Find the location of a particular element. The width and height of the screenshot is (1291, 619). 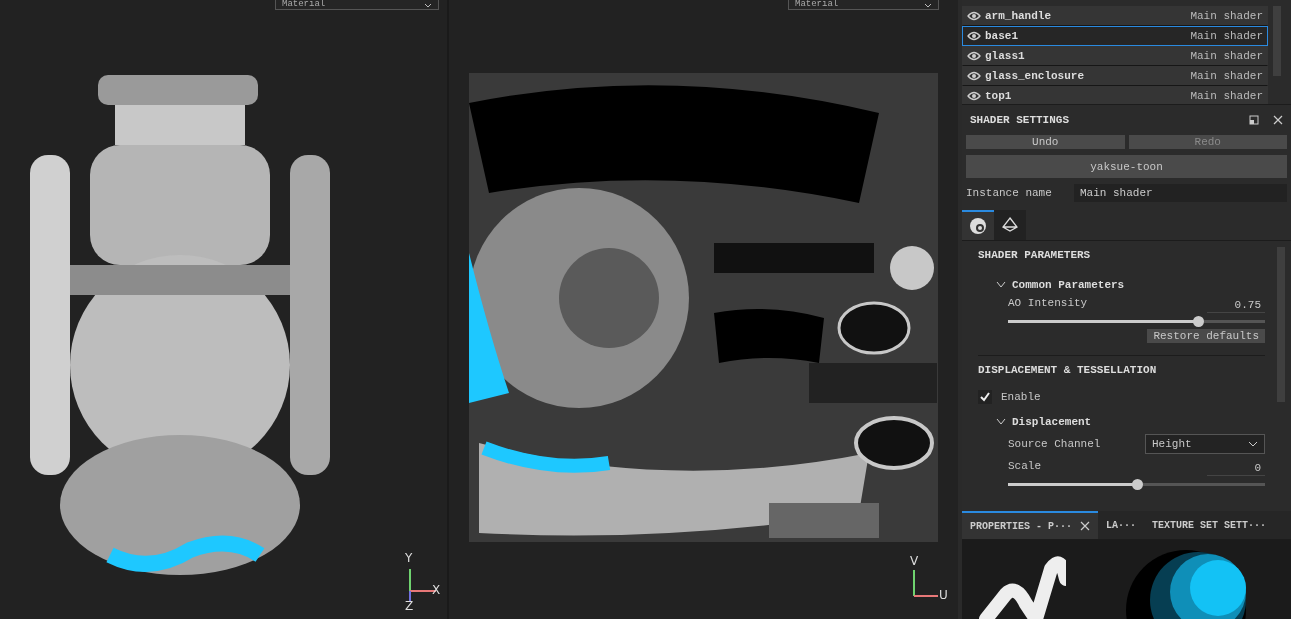

axis-label: Z is located at coordinates (409, 606).